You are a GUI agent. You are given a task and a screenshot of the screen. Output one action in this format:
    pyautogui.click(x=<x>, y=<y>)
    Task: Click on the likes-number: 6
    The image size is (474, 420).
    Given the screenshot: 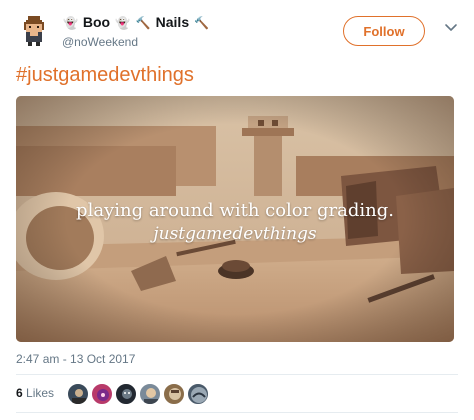 What is the action you would take?
    pyautogui.click(x=19, y=393)
    